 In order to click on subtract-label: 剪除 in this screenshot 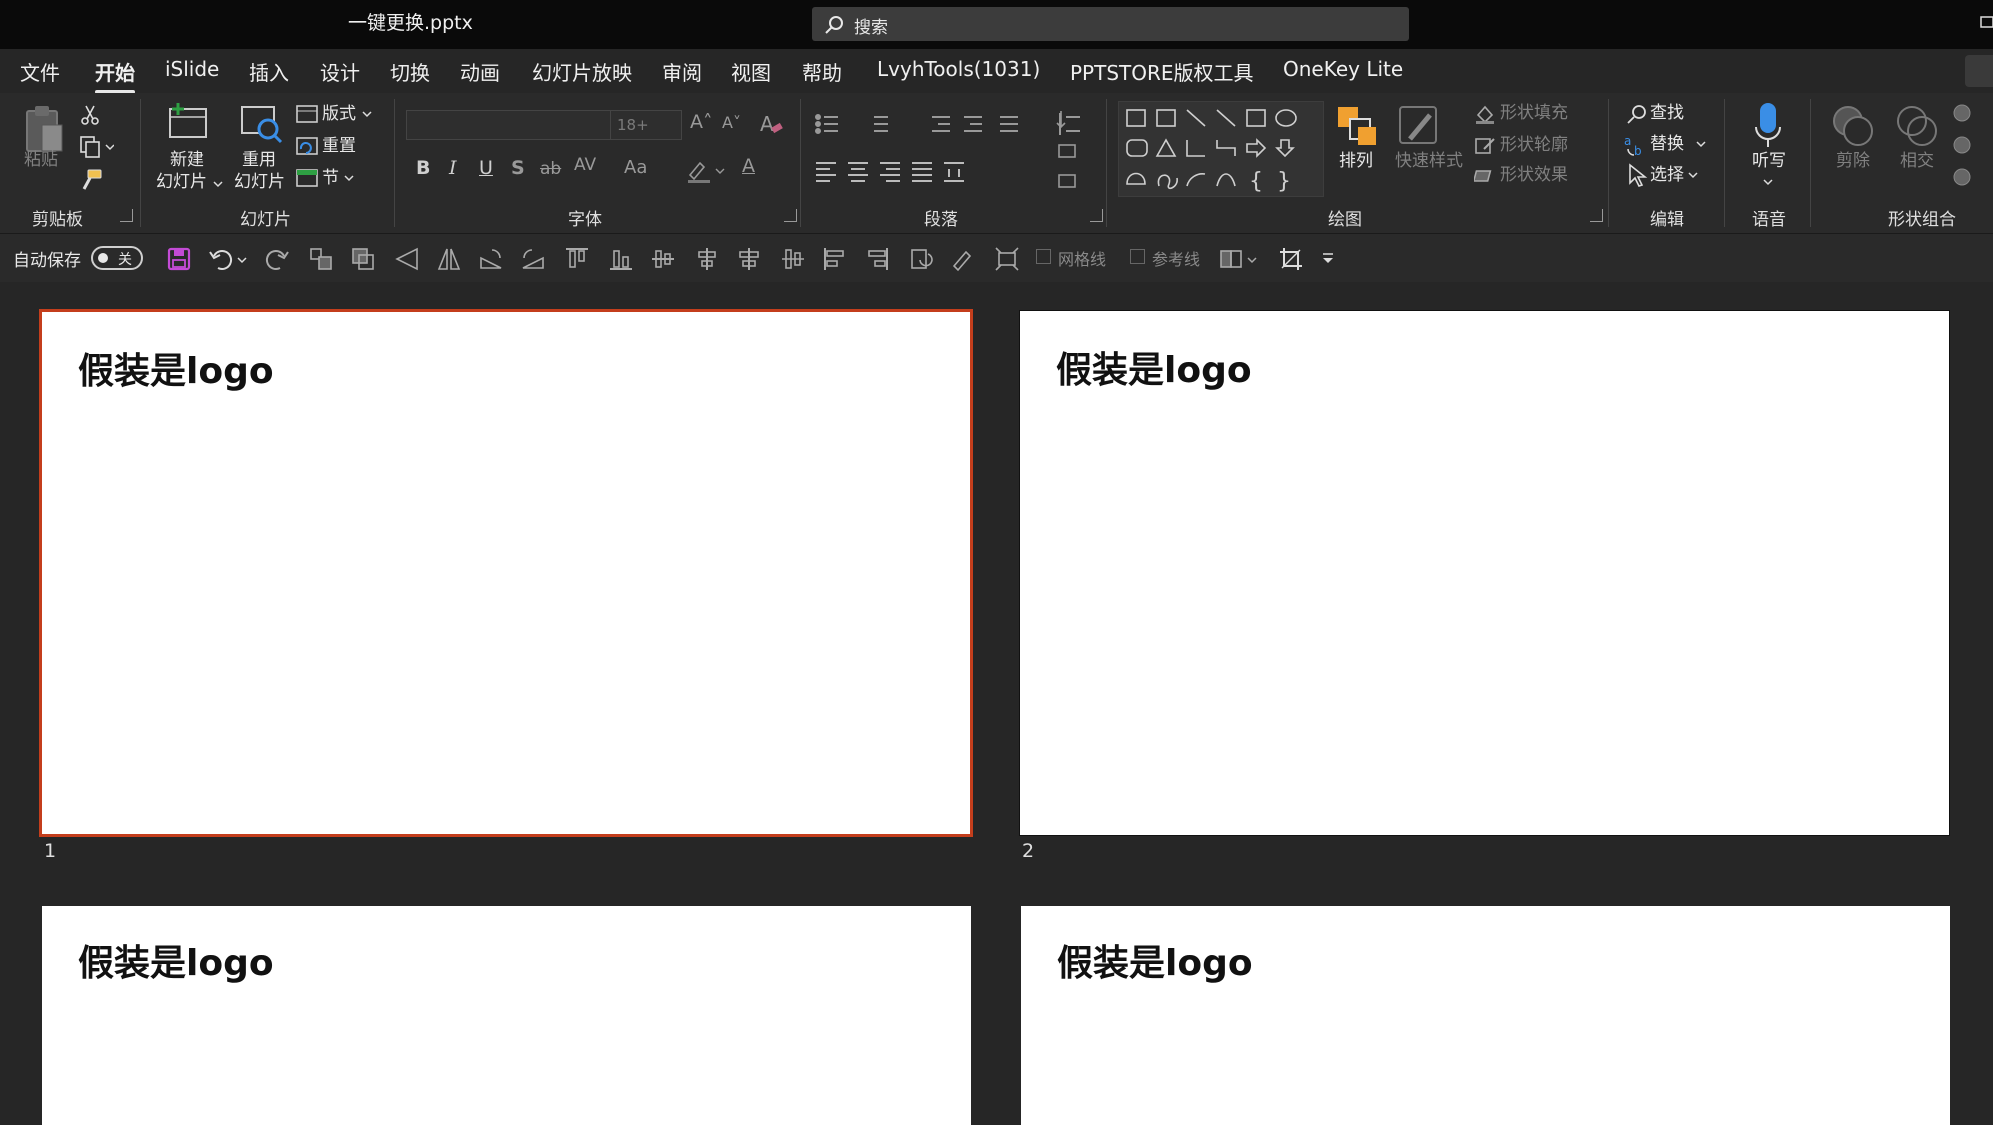, I will do `click(1853, 161)`.